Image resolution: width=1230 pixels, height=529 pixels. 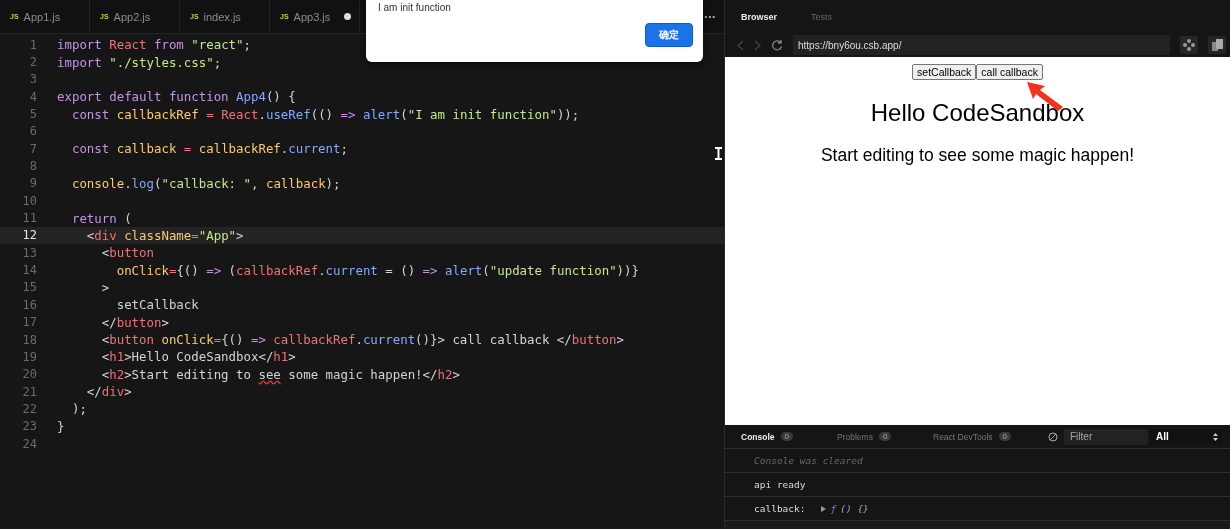 I want to click on line-number: 23, so click(x=29, y=426).